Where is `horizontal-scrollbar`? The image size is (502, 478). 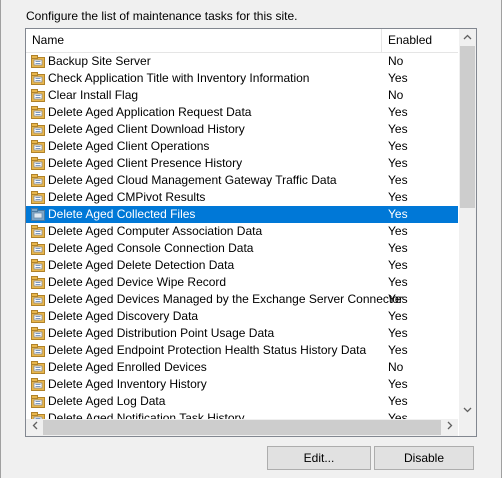 horizontal-scrollbar is located at coordinates (242, 427).